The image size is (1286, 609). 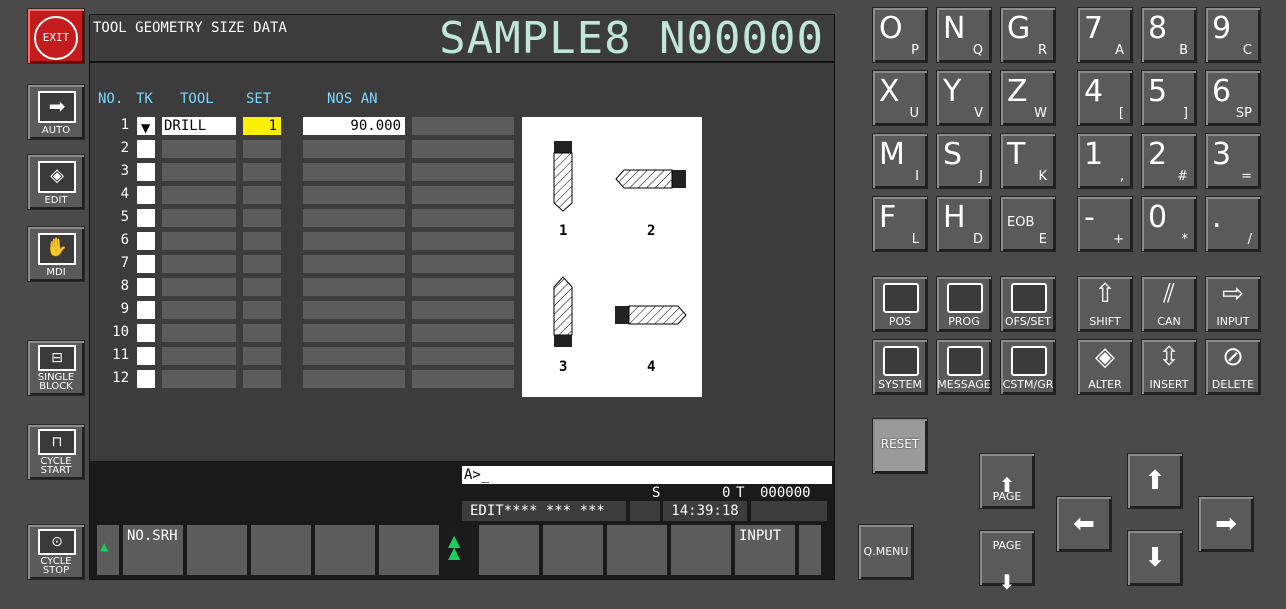 What do you see at coordinates (1105, 35) in the screenshot?
I see `numeric-key: 7A` at bounding box center [1105, 35].